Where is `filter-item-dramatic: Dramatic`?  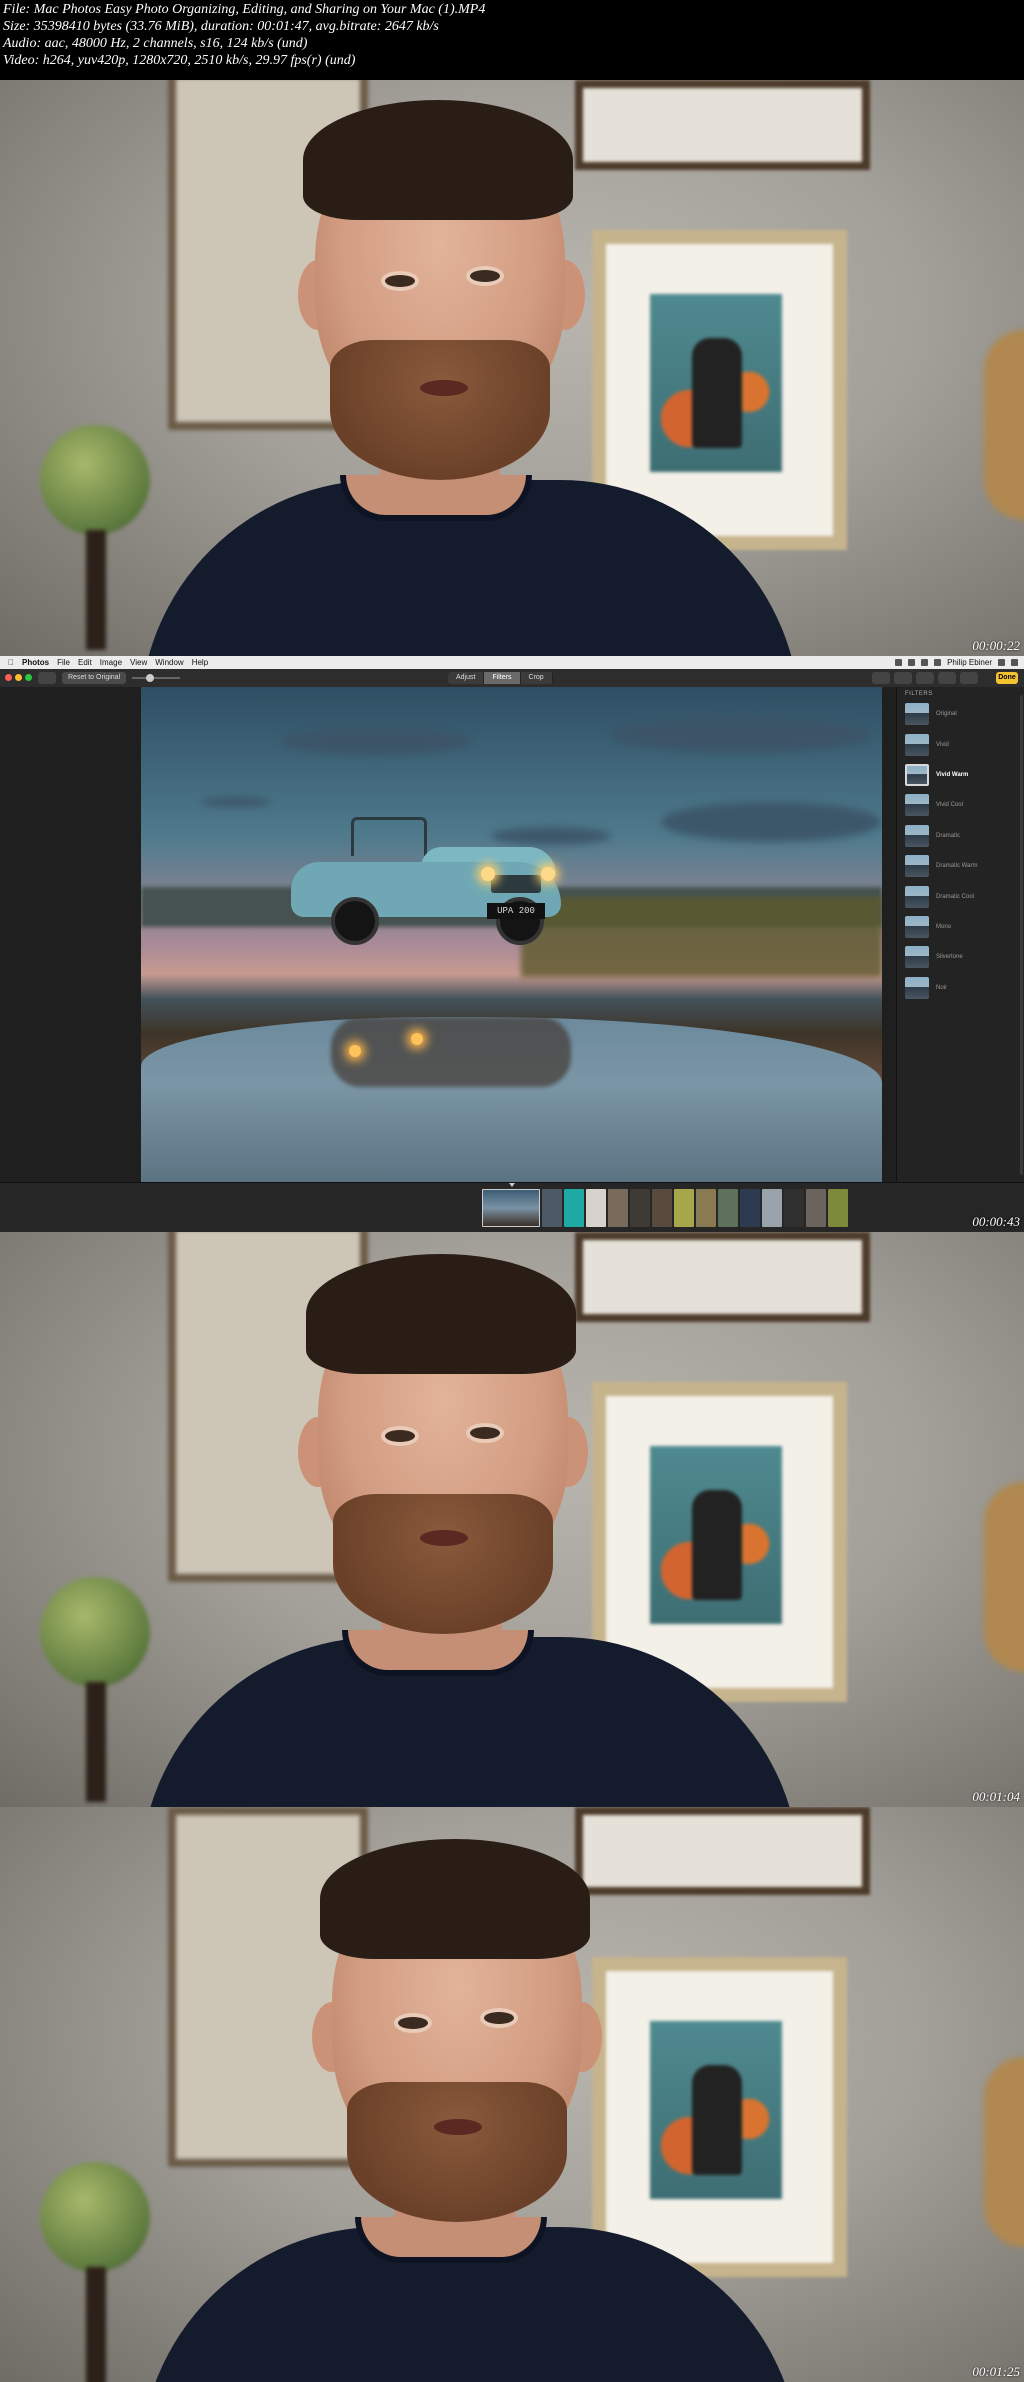
filter-item-dramatic: Dramatic is located at coordinates (960, 836).